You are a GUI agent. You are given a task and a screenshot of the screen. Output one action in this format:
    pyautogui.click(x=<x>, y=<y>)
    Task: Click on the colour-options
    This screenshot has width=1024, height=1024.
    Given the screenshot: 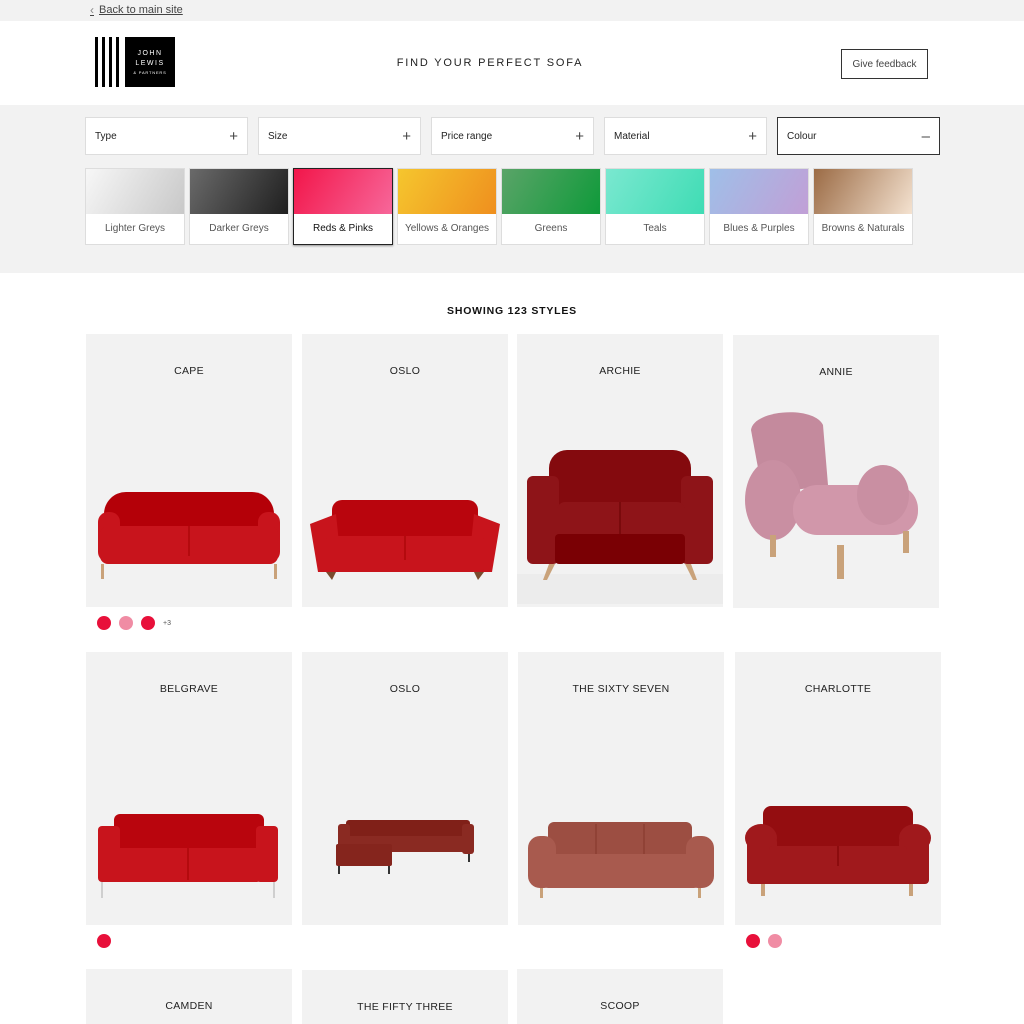 What is the action you would take?
    pyautogui.click(x=108, y=941)
    